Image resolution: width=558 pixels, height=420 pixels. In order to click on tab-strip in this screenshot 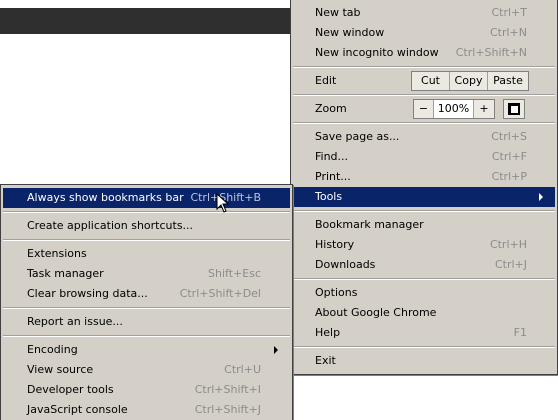, I will do `click(150, 21)`.